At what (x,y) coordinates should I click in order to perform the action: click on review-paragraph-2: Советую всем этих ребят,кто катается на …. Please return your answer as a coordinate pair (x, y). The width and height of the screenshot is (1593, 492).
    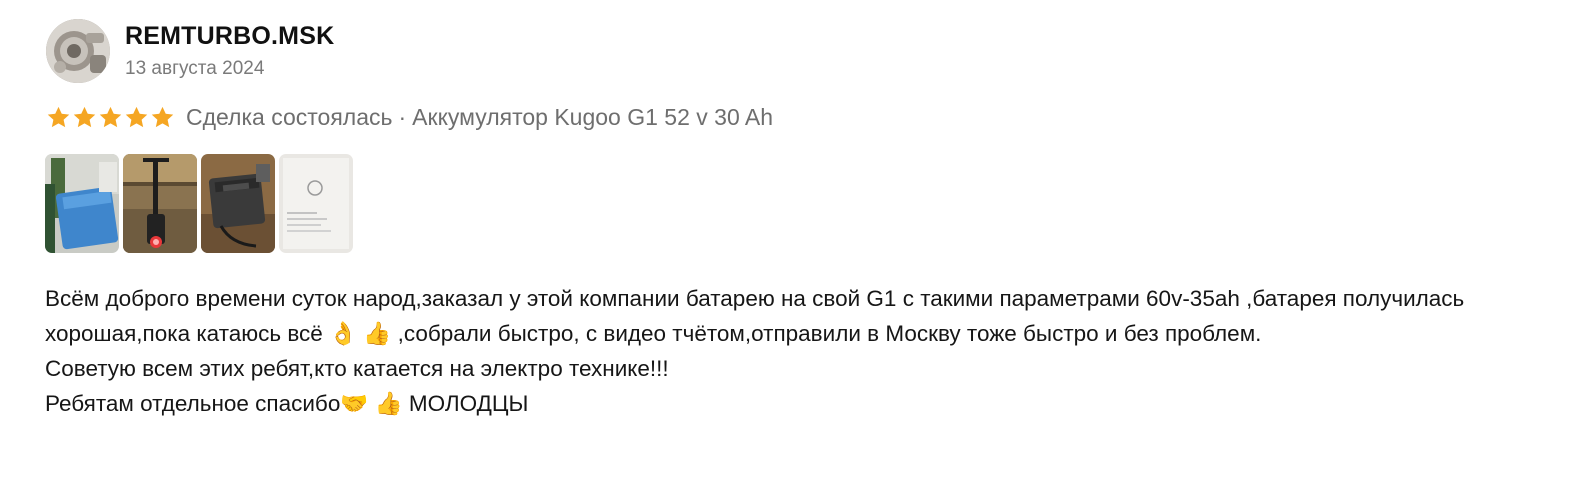
    Looking at the image, I should click on (357, 368).